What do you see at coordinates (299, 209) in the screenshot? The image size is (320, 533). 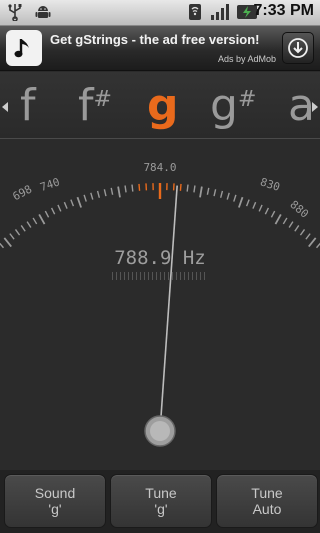 I see `scale-label-880: 880` at bounding box center [299, 209].